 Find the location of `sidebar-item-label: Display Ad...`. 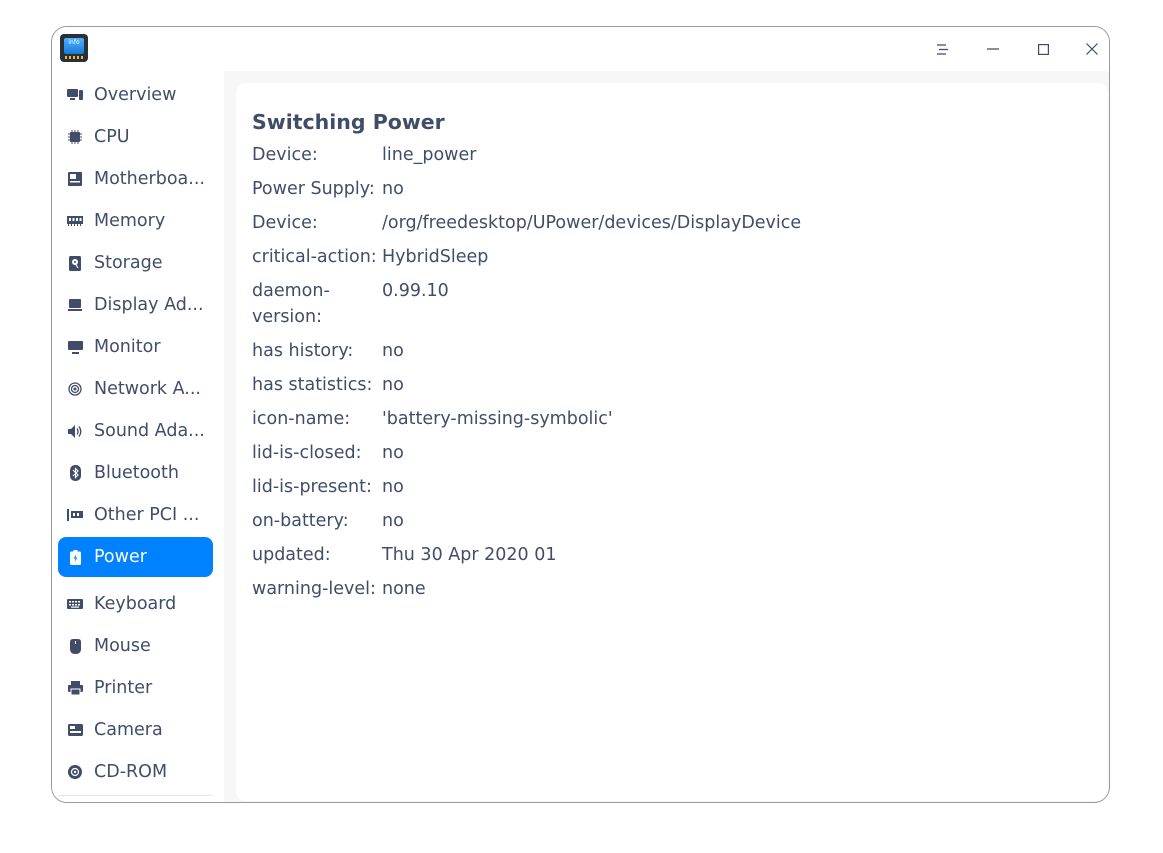

sidebar-item-label: Display Ad... is located at coordinates (149, 305).